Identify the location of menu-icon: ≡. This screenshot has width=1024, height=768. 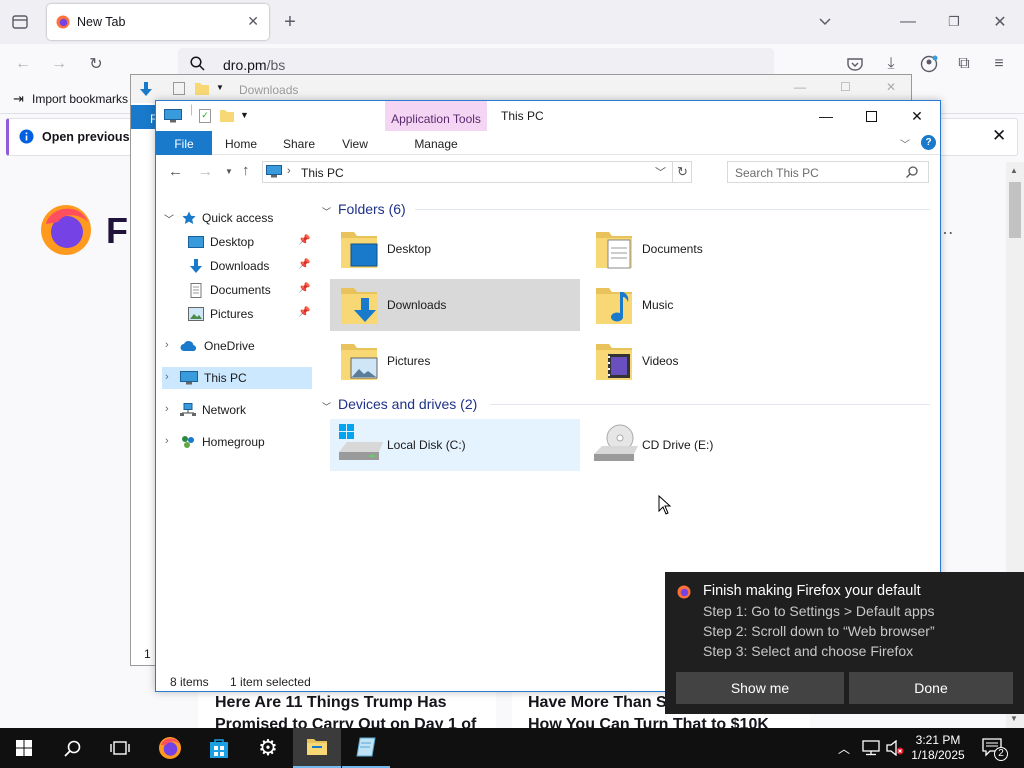
(999, 64).